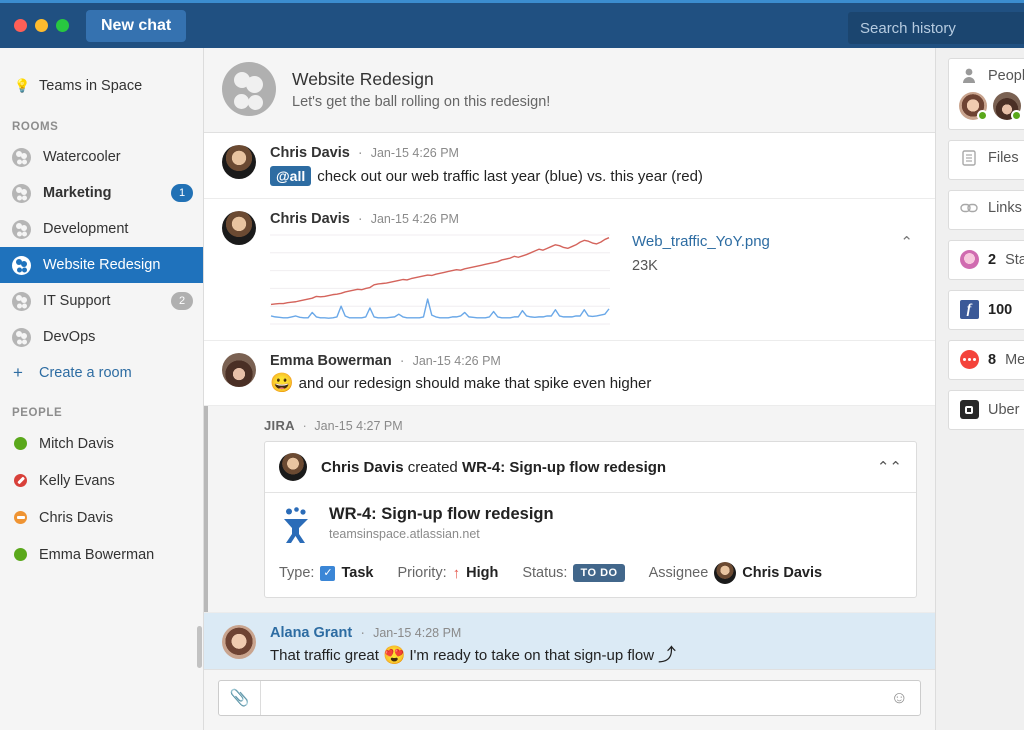  Describe the element at coordinates (969, 309) in the screenshot. I see `facebook-icon: f` at that location.